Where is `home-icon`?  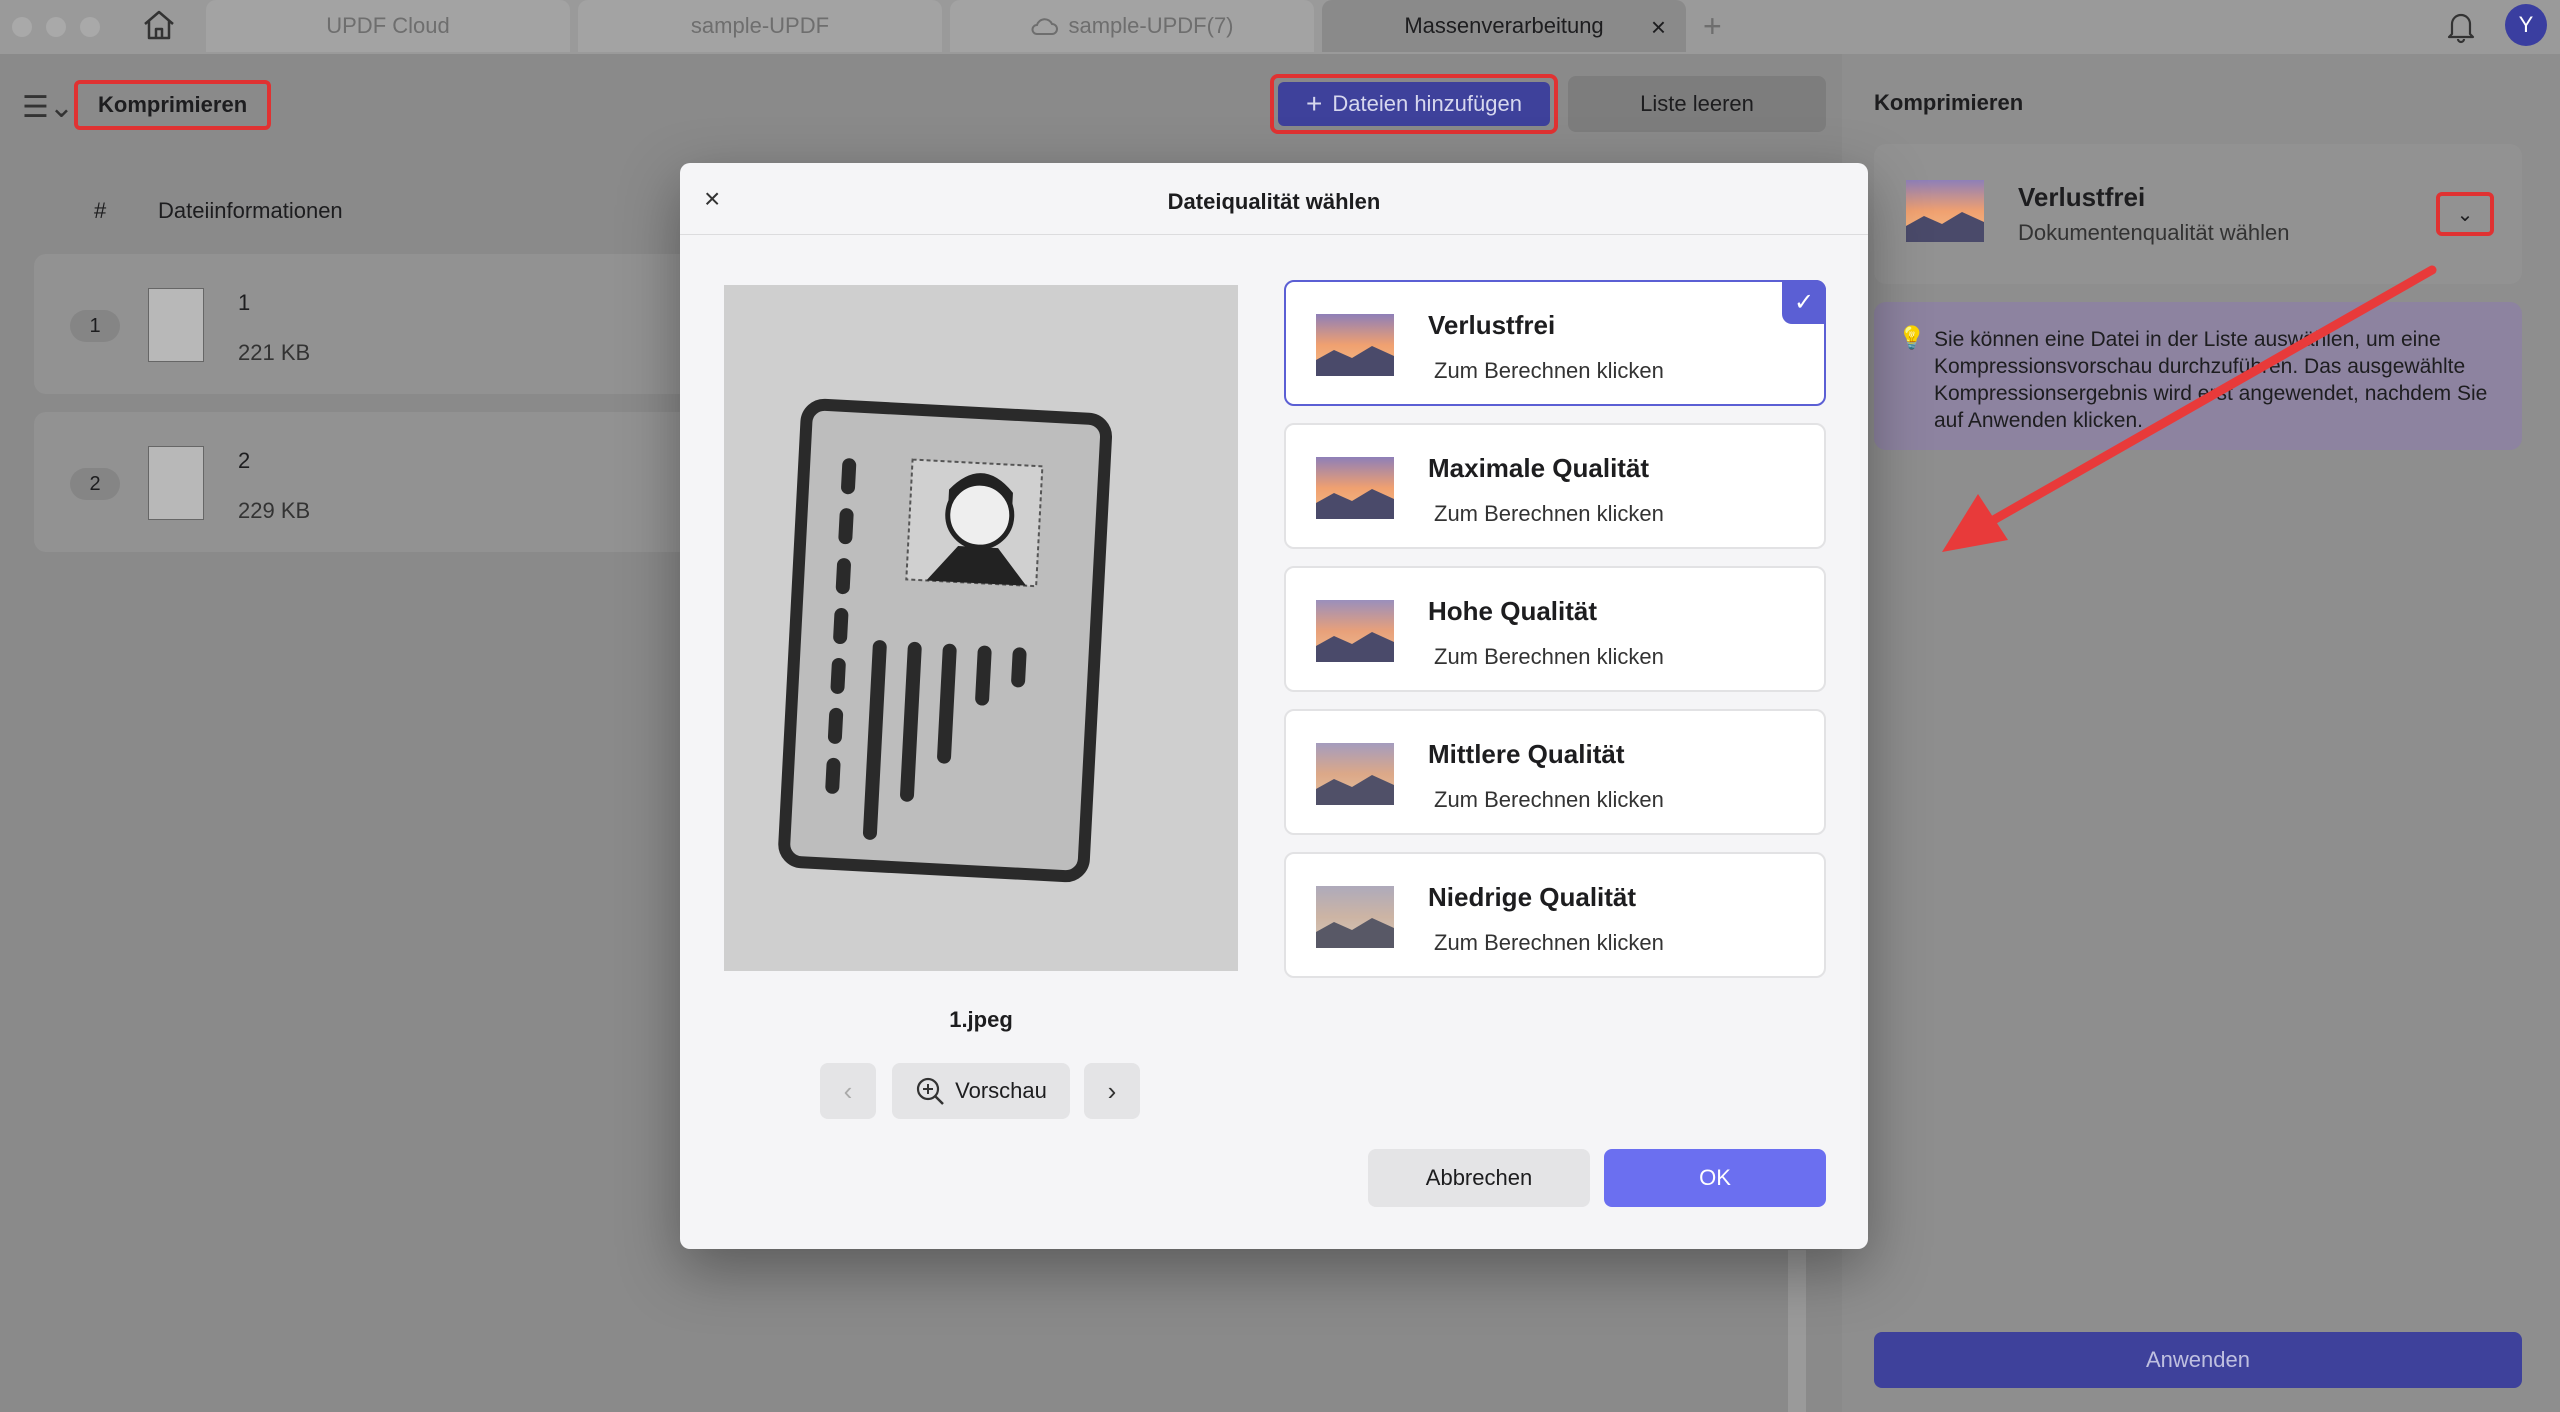 home-icon is located at coordinates (159, 25).